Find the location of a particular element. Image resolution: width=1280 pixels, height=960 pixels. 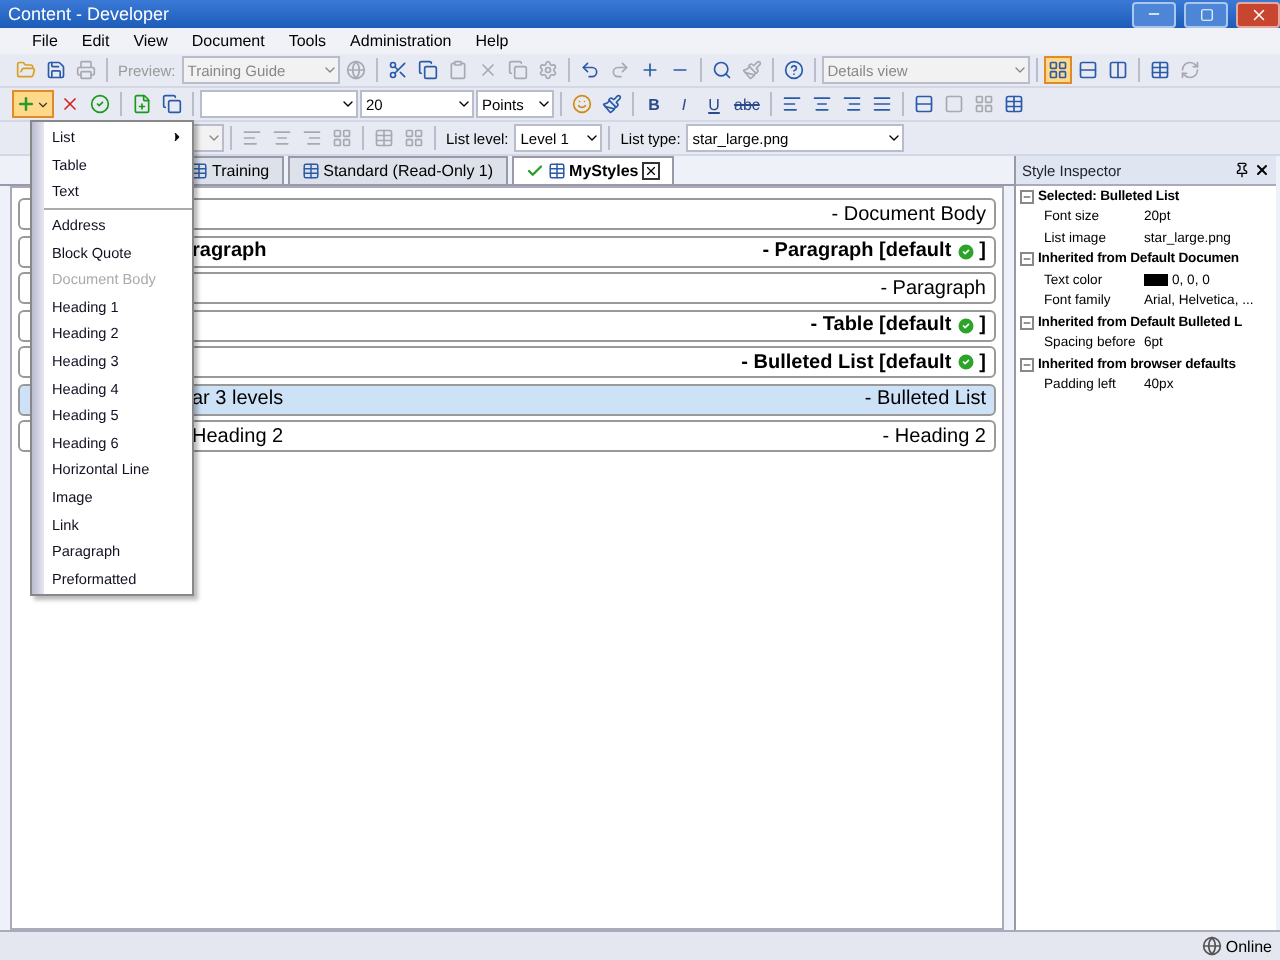

save-button is located at coordinates (56, 70).